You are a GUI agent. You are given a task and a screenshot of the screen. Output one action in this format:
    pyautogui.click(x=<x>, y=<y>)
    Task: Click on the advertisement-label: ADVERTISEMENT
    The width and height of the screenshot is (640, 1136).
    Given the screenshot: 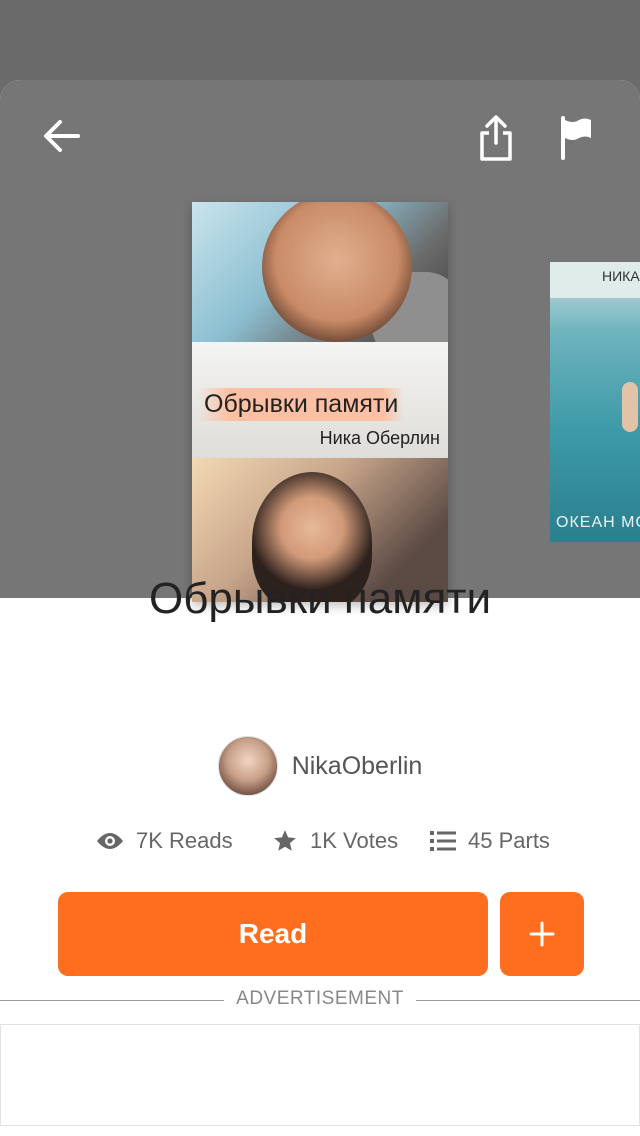 What is the action you would take?
    pyautogui.click(x=320, y=998)
    